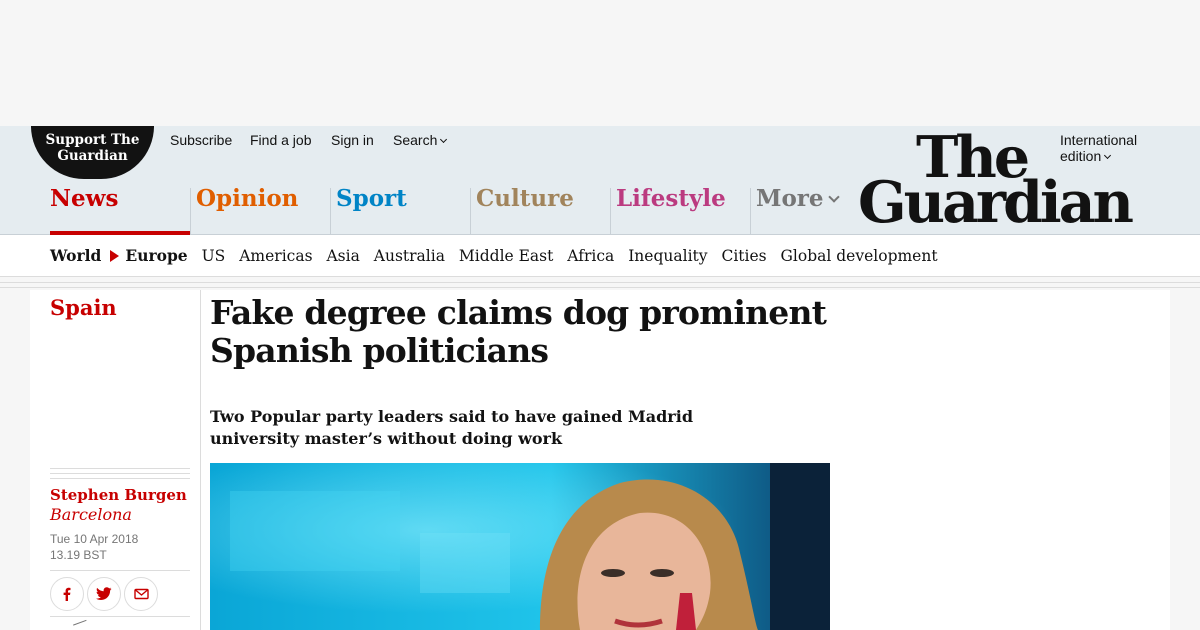 Image resolution: width=1200 pixels, height=630 pixels. What do you see at coordinates (820, 211) in the screenshot?
I see `pillar-more: More` at bounding box center [820, 211].